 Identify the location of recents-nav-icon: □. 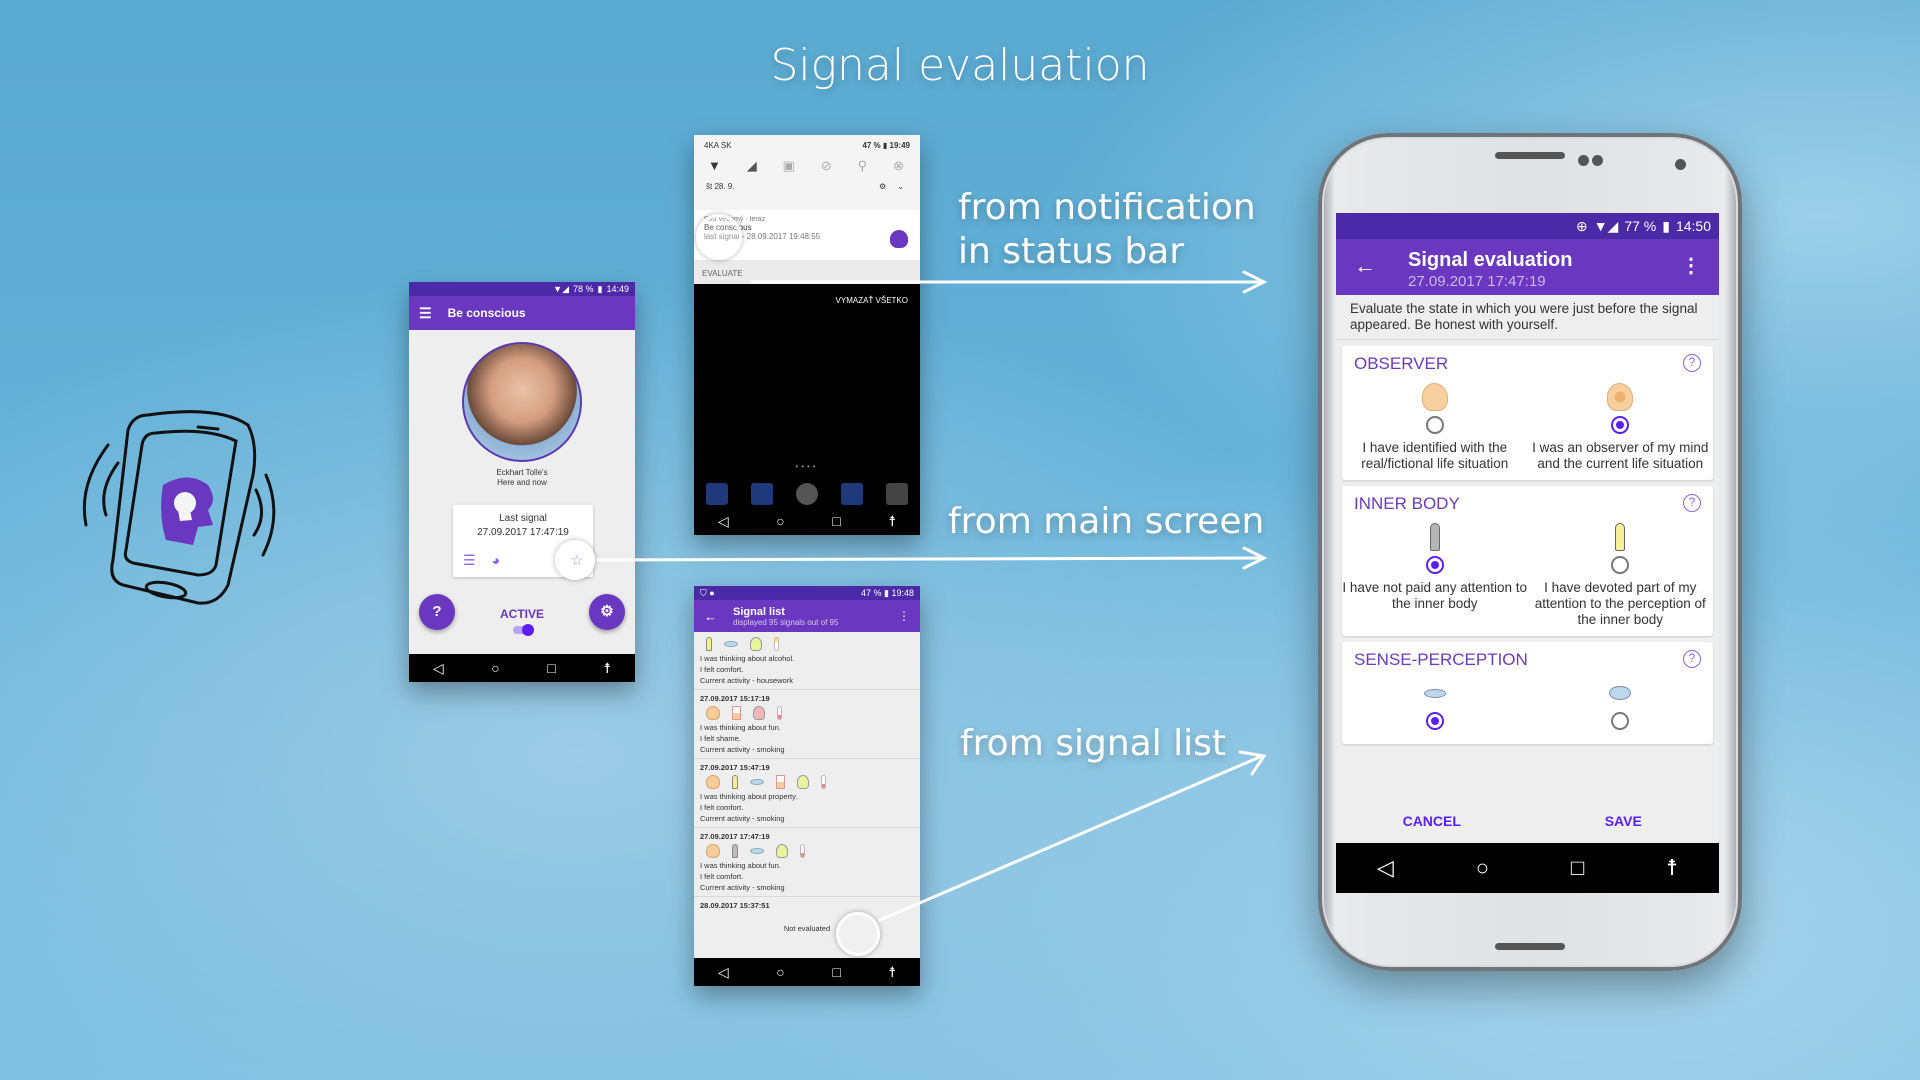
(1577, 868).